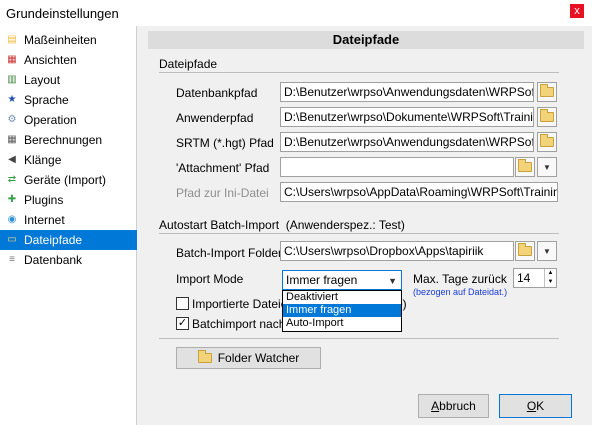 The image size is (592, 425). I want to click on wrench-icon: ⚙, so click(12, 119).